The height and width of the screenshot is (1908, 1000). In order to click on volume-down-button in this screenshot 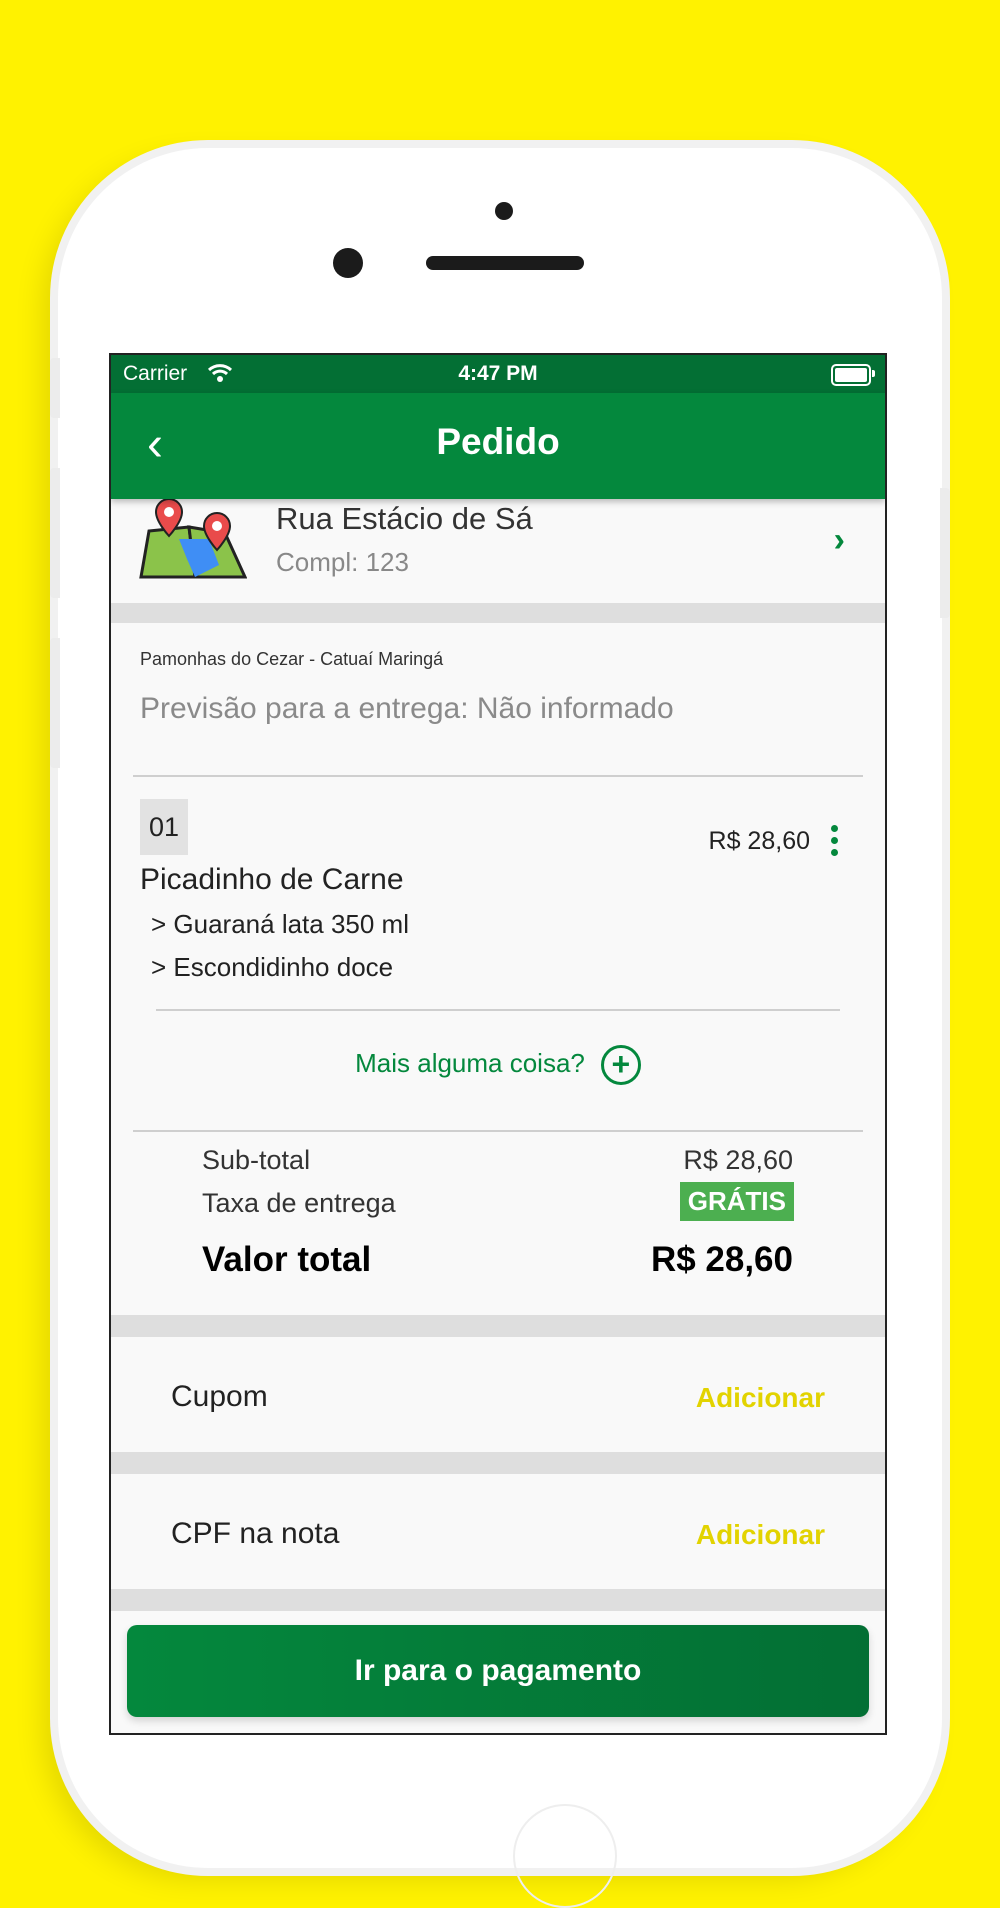, I will do `click(55, 703)`.